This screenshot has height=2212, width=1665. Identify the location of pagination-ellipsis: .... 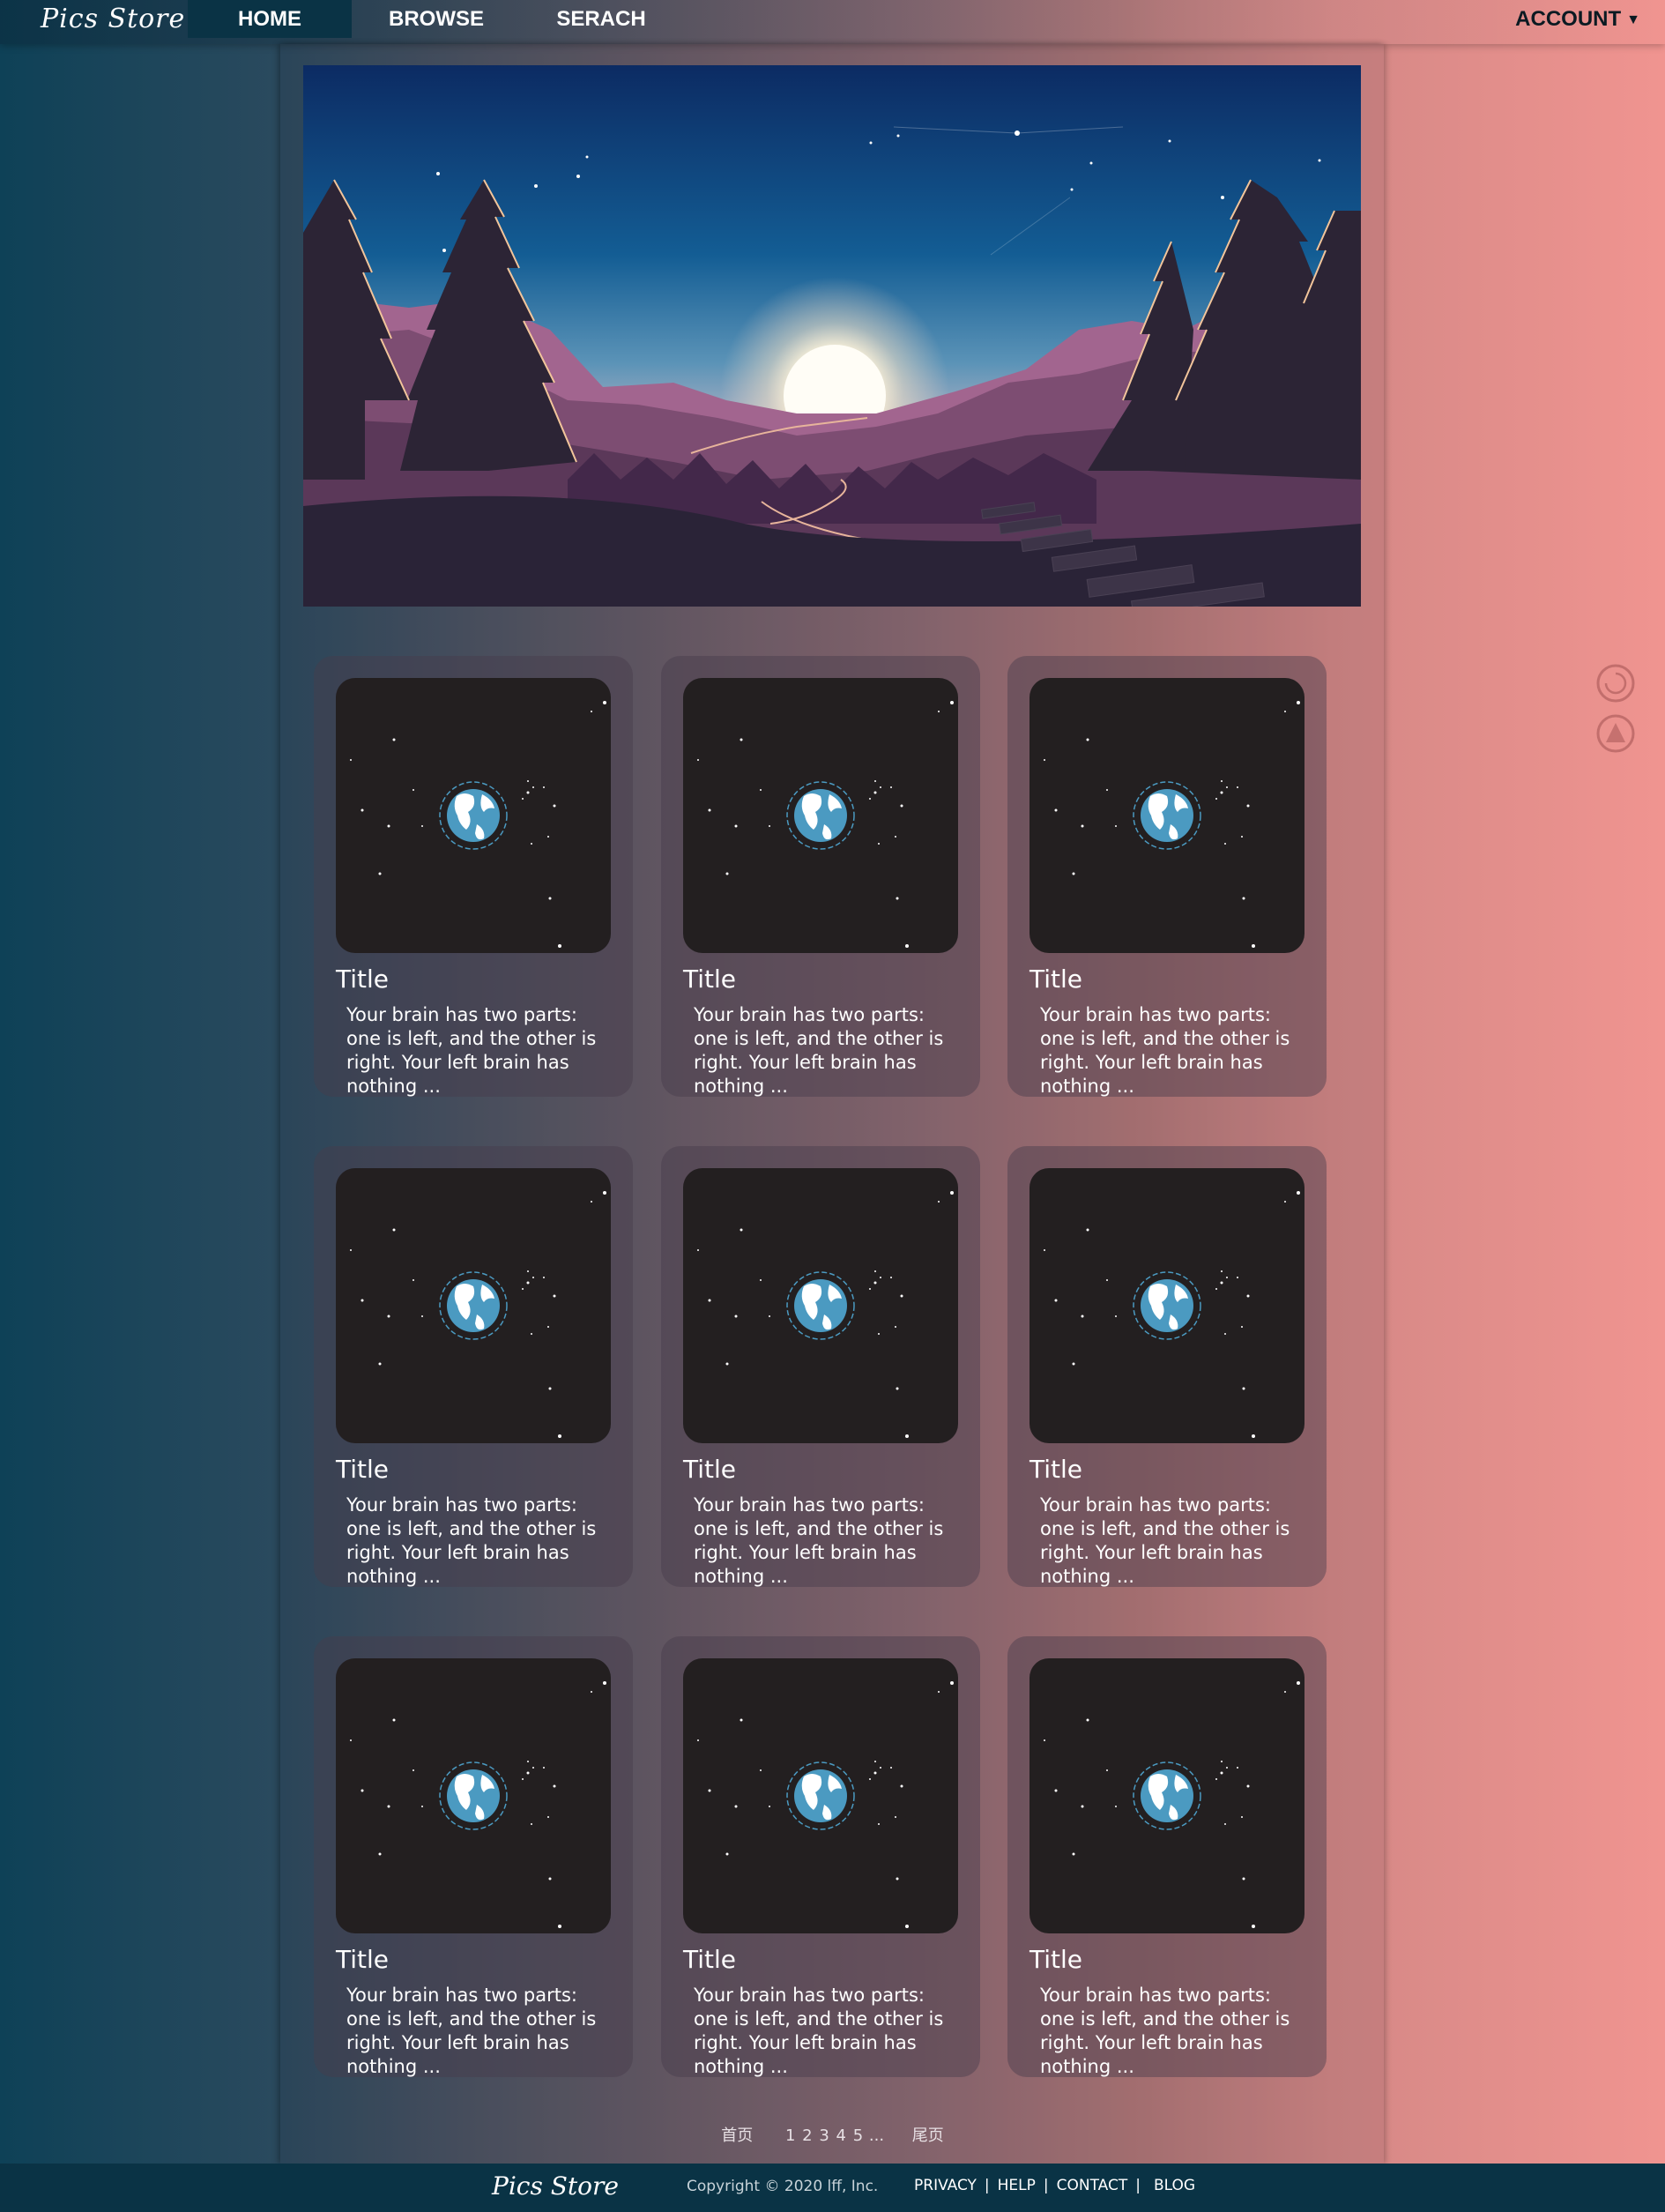
(876, 2135).